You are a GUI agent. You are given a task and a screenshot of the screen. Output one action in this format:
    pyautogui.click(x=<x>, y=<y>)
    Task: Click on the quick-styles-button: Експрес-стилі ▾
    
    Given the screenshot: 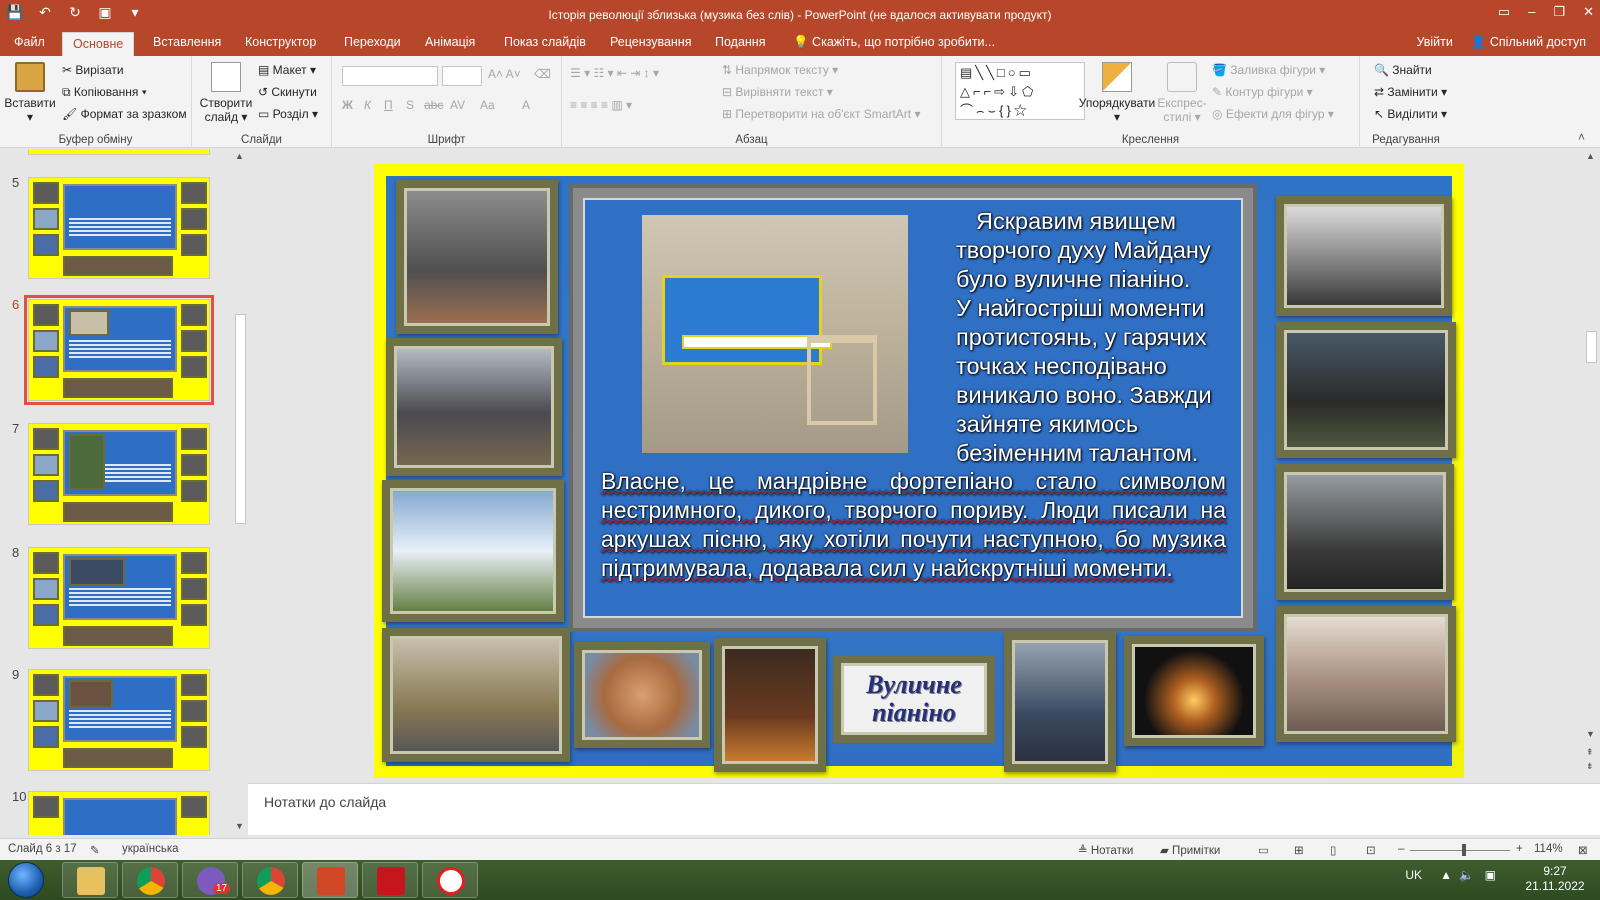 What is the action you would take?
    pyautogui.click(x=1182, y=93)
    